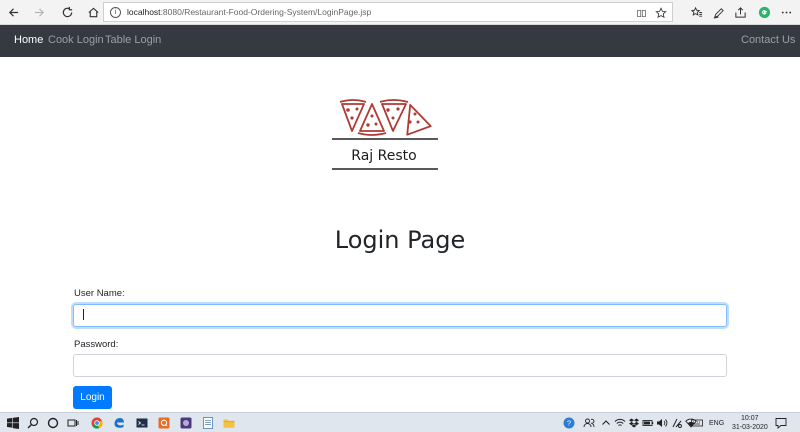 This screenshot has height=432, width=800. I want to click on windows-taskbar: ? ENG 10:07 31-03-2020, so click(400, 422).